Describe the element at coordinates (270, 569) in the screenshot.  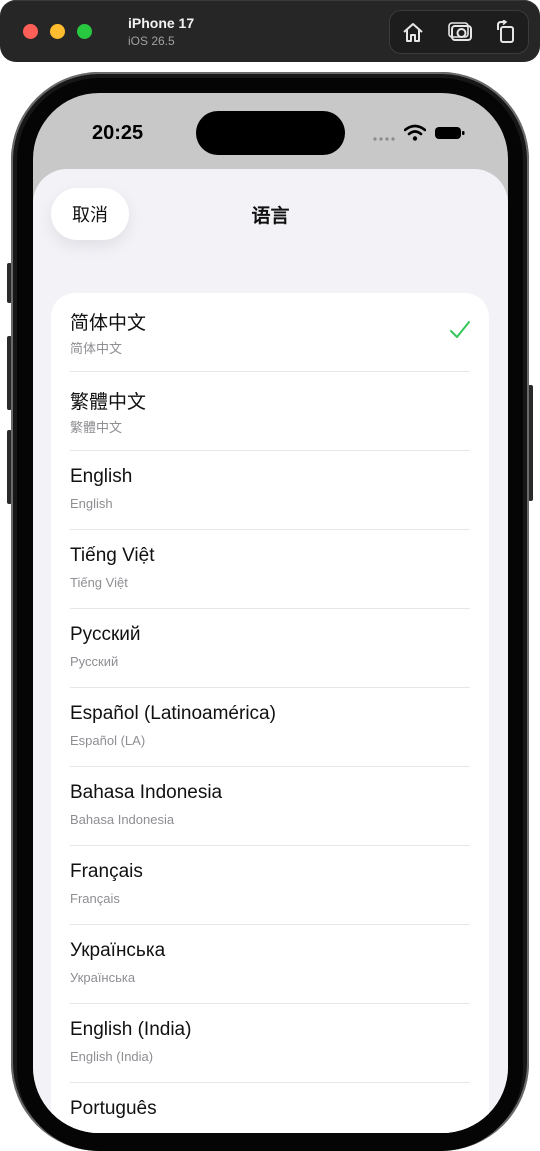
I see `language-row: Tiếng Việt Tiếng Việt` at that location.